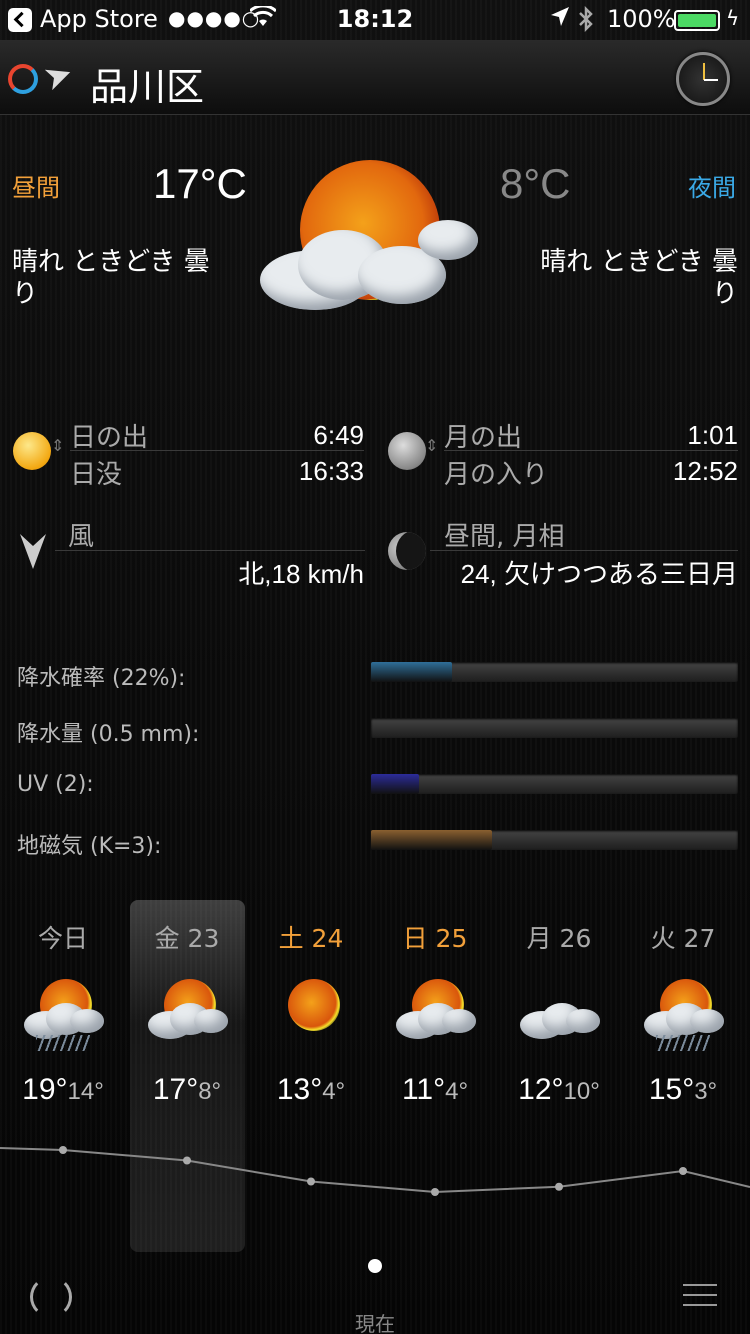 This screenshot has height=1334, width=750. What do you see at coordinates (599, 574) in the screenshot?
I see `moon-phase-value: 24, 欠けつつある三日月` at bounding box center [599, 574].